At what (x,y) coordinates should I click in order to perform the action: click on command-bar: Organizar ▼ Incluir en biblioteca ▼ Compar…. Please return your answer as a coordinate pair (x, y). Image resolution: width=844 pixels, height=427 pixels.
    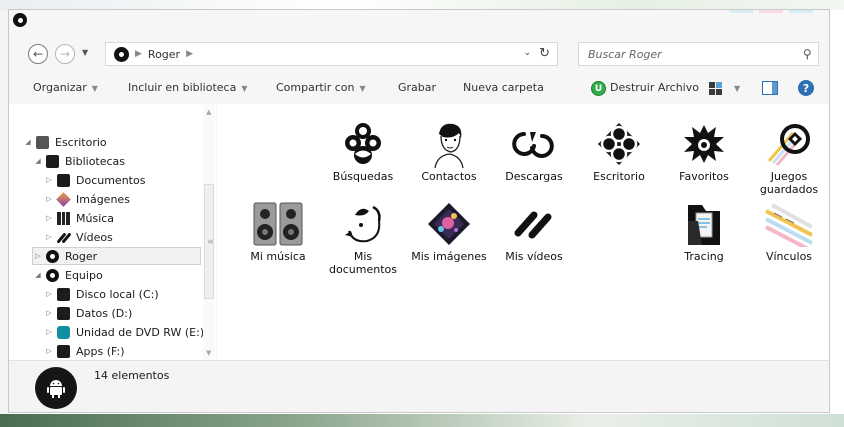
    Looking at the image, I should click on (419, 88).